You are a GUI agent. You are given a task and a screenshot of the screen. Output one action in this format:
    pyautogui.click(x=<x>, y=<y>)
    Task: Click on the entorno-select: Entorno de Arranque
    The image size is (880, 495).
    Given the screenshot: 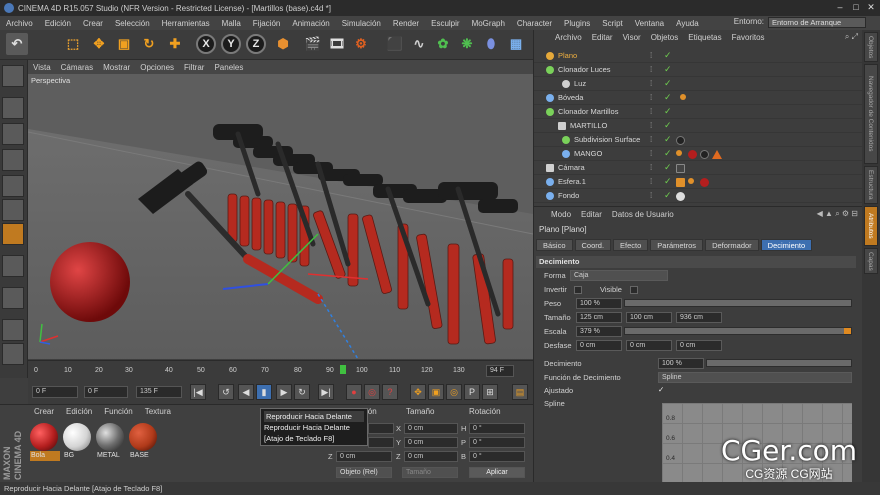 What is the action you would take?
    pyautogui.click(x=817, y=22)
    